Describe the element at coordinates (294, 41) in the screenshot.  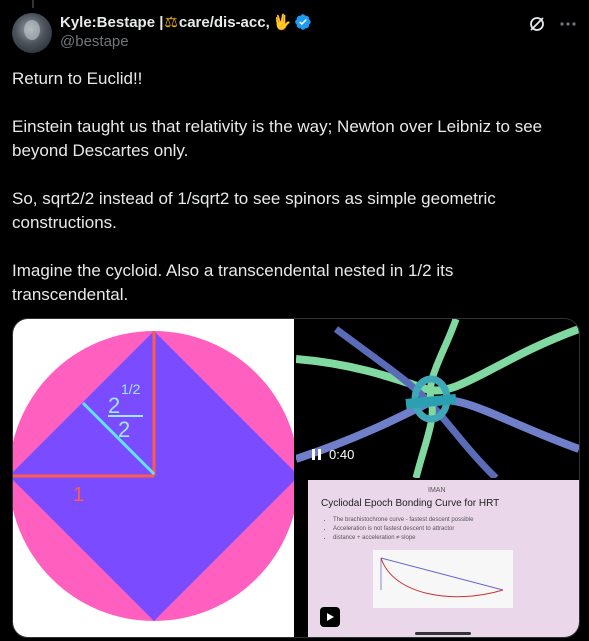
I see `handle: @bestape` at that location.